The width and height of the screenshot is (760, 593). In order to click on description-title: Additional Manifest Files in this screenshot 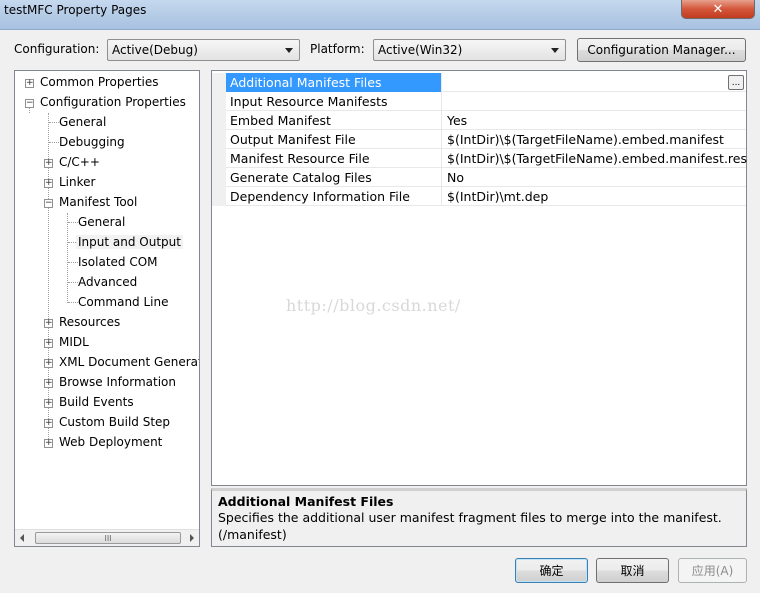, I will do `click(306, 501)`.